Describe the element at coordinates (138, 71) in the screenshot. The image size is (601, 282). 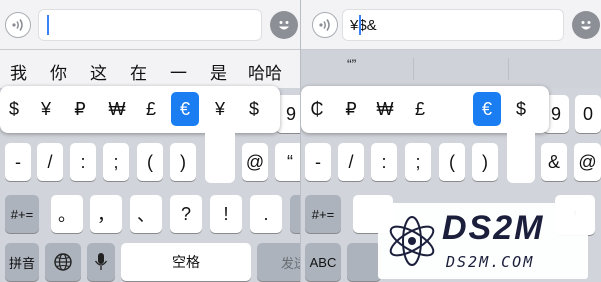
I see `candidate-word: 在` at that location.